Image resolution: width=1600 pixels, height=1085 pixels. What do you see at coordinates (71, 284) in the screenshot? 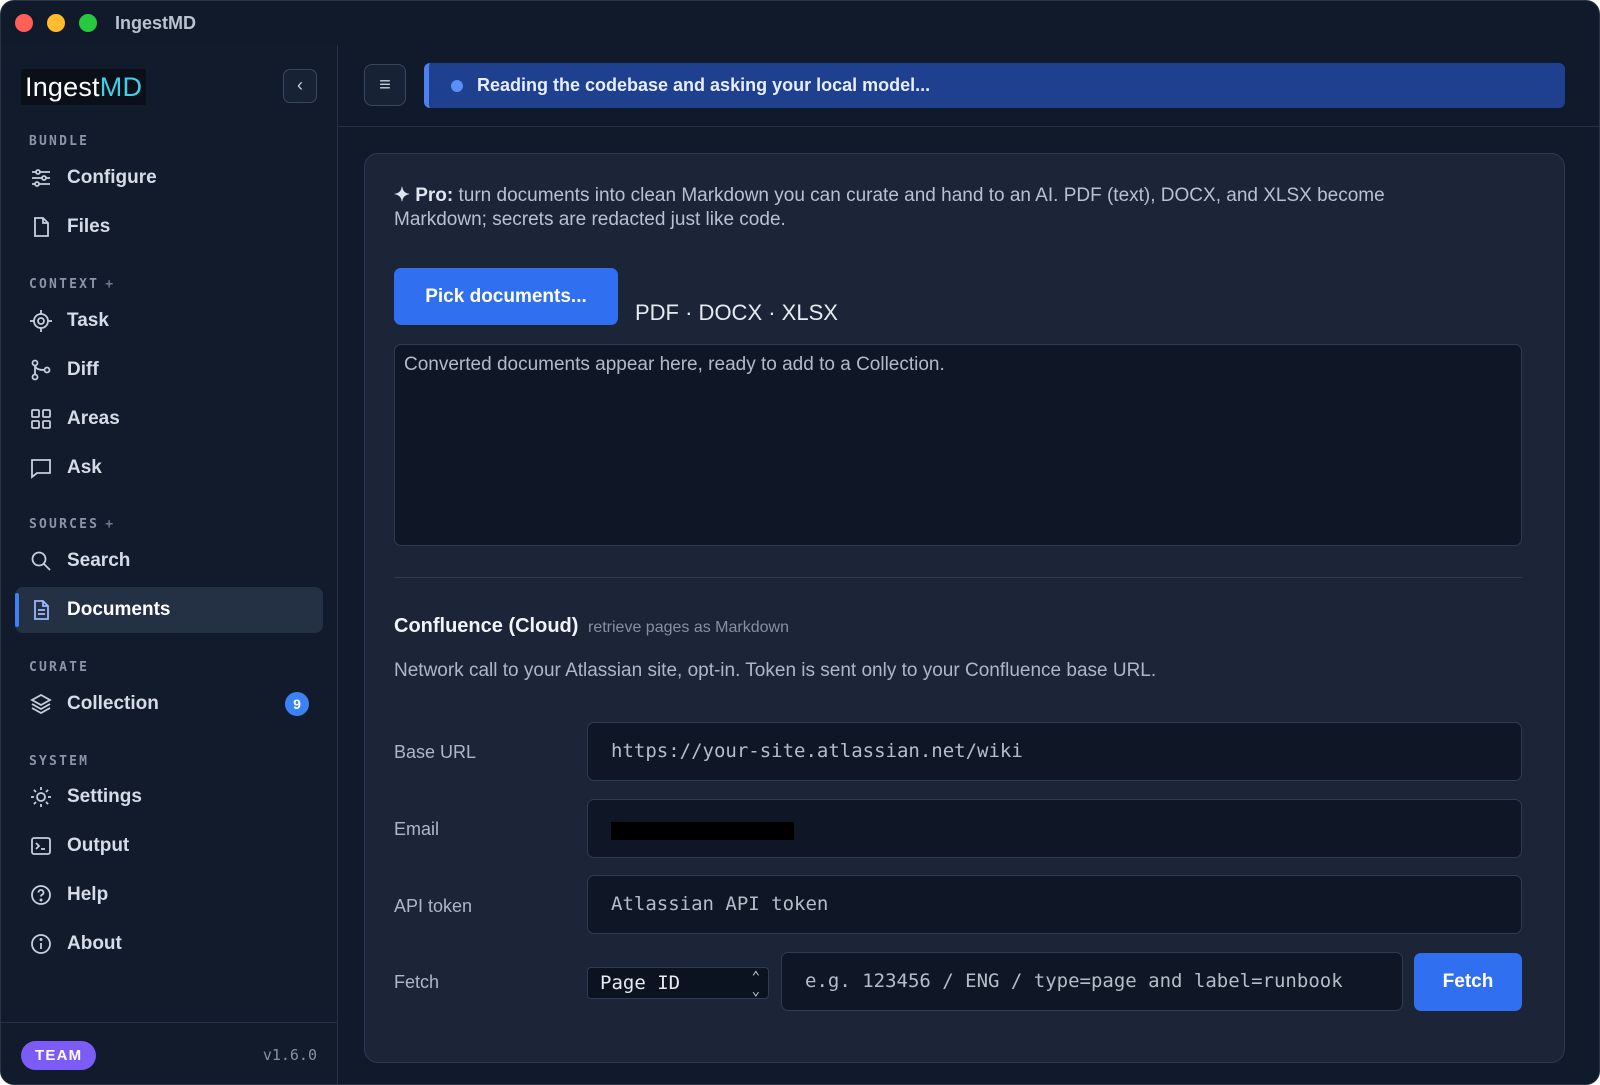
I see `section-label-context: CONTEXT +` at bounding box center [71, 284].